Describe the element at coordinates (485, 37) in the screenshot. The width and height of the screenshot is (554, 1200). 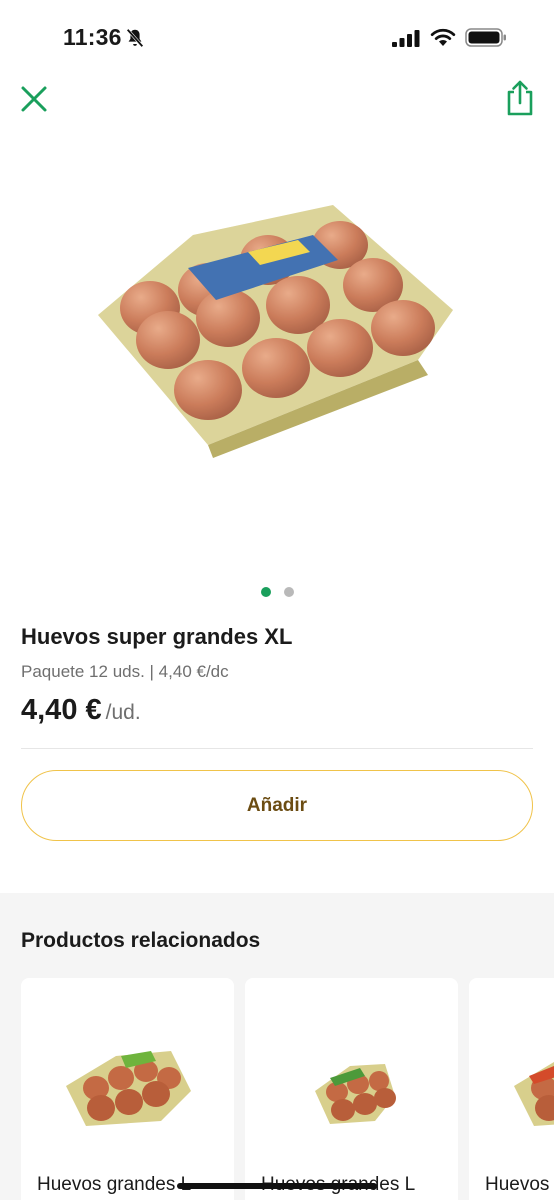
I see `battery-icon` at that location.